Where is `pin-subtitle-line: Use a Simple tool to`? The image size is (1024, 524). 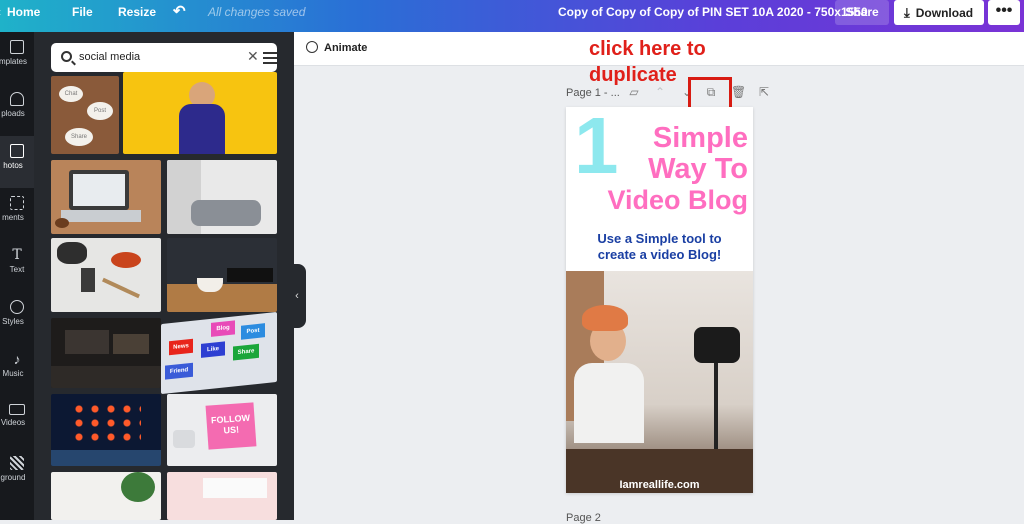 pin-subtitle-line: Use a Simple tool to is located at coordinates (659, 238).